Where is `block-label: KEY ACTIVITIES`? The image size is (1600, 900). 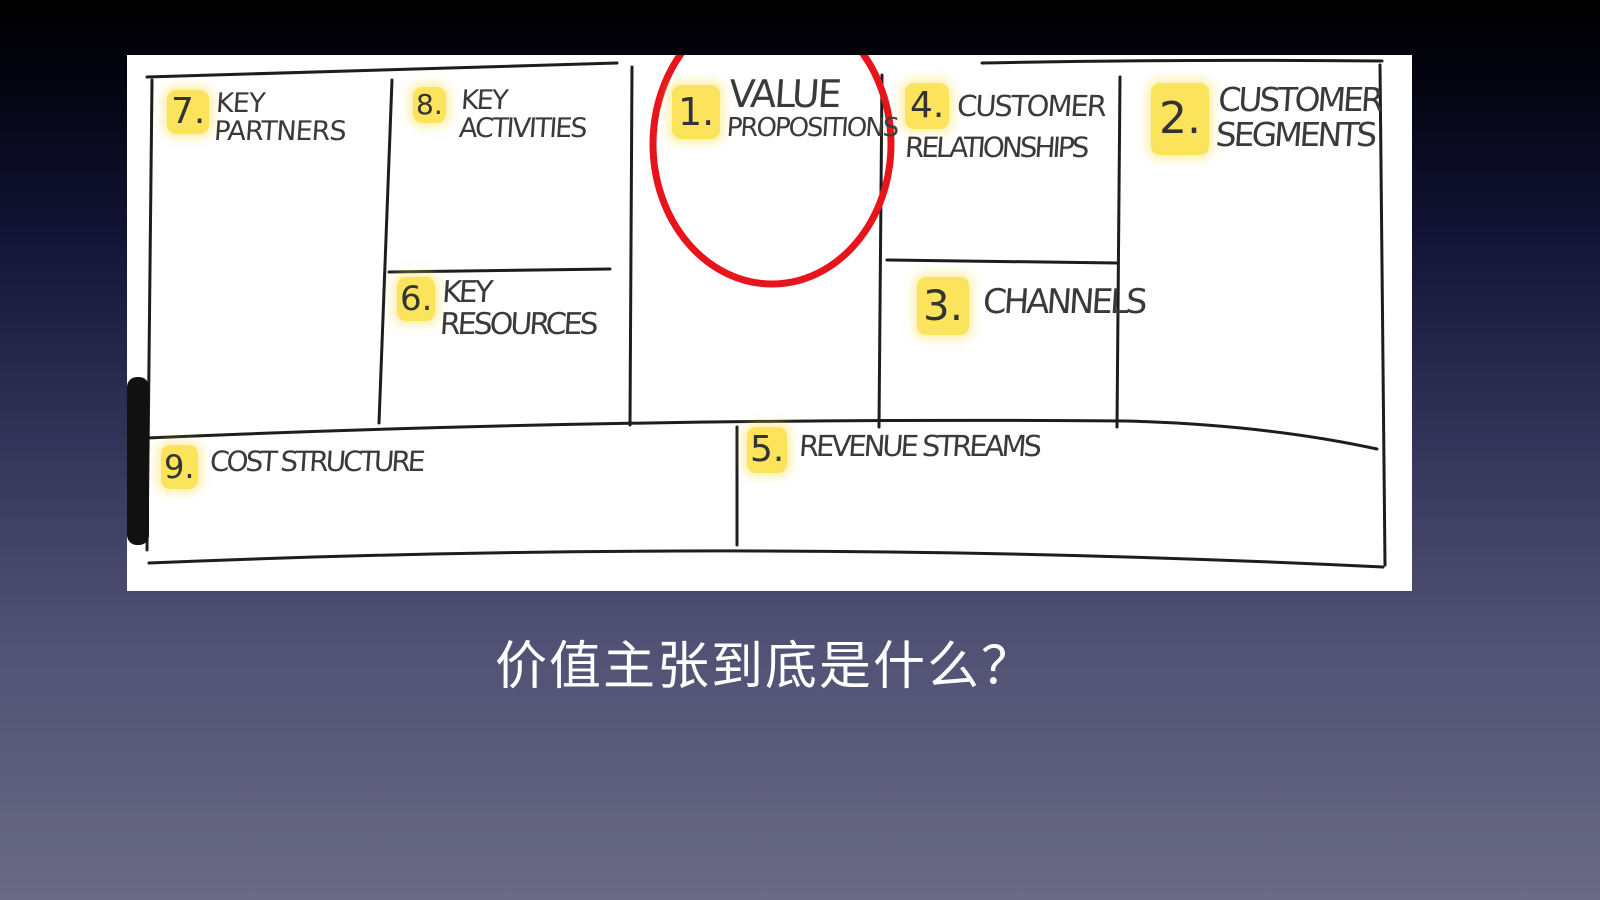
block-label: KEY ACTIVITIES is located at coordinates (522, 115).